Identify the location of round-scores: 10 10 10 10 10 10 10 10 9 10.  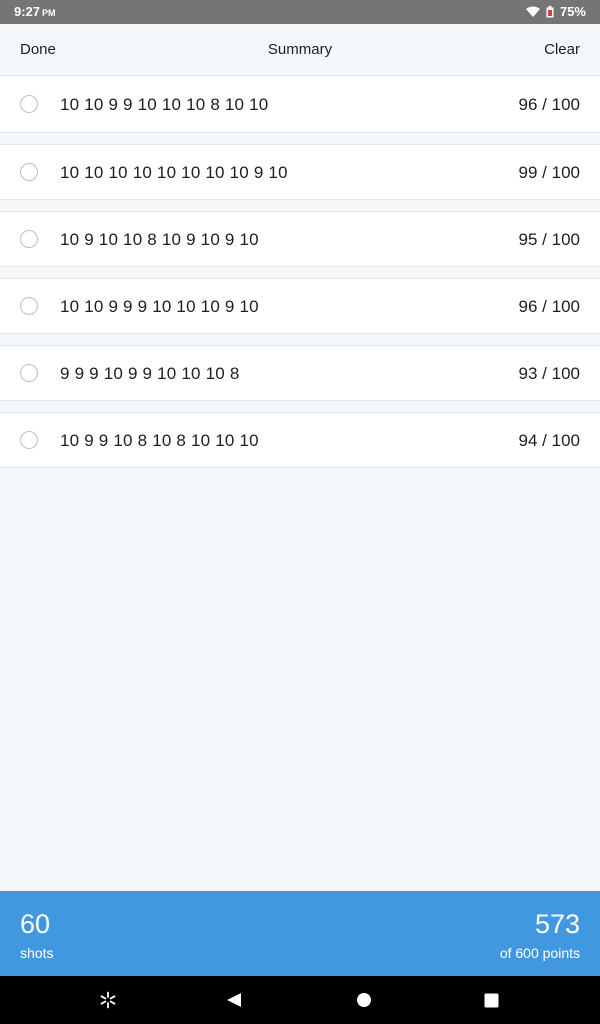
(174, 172).